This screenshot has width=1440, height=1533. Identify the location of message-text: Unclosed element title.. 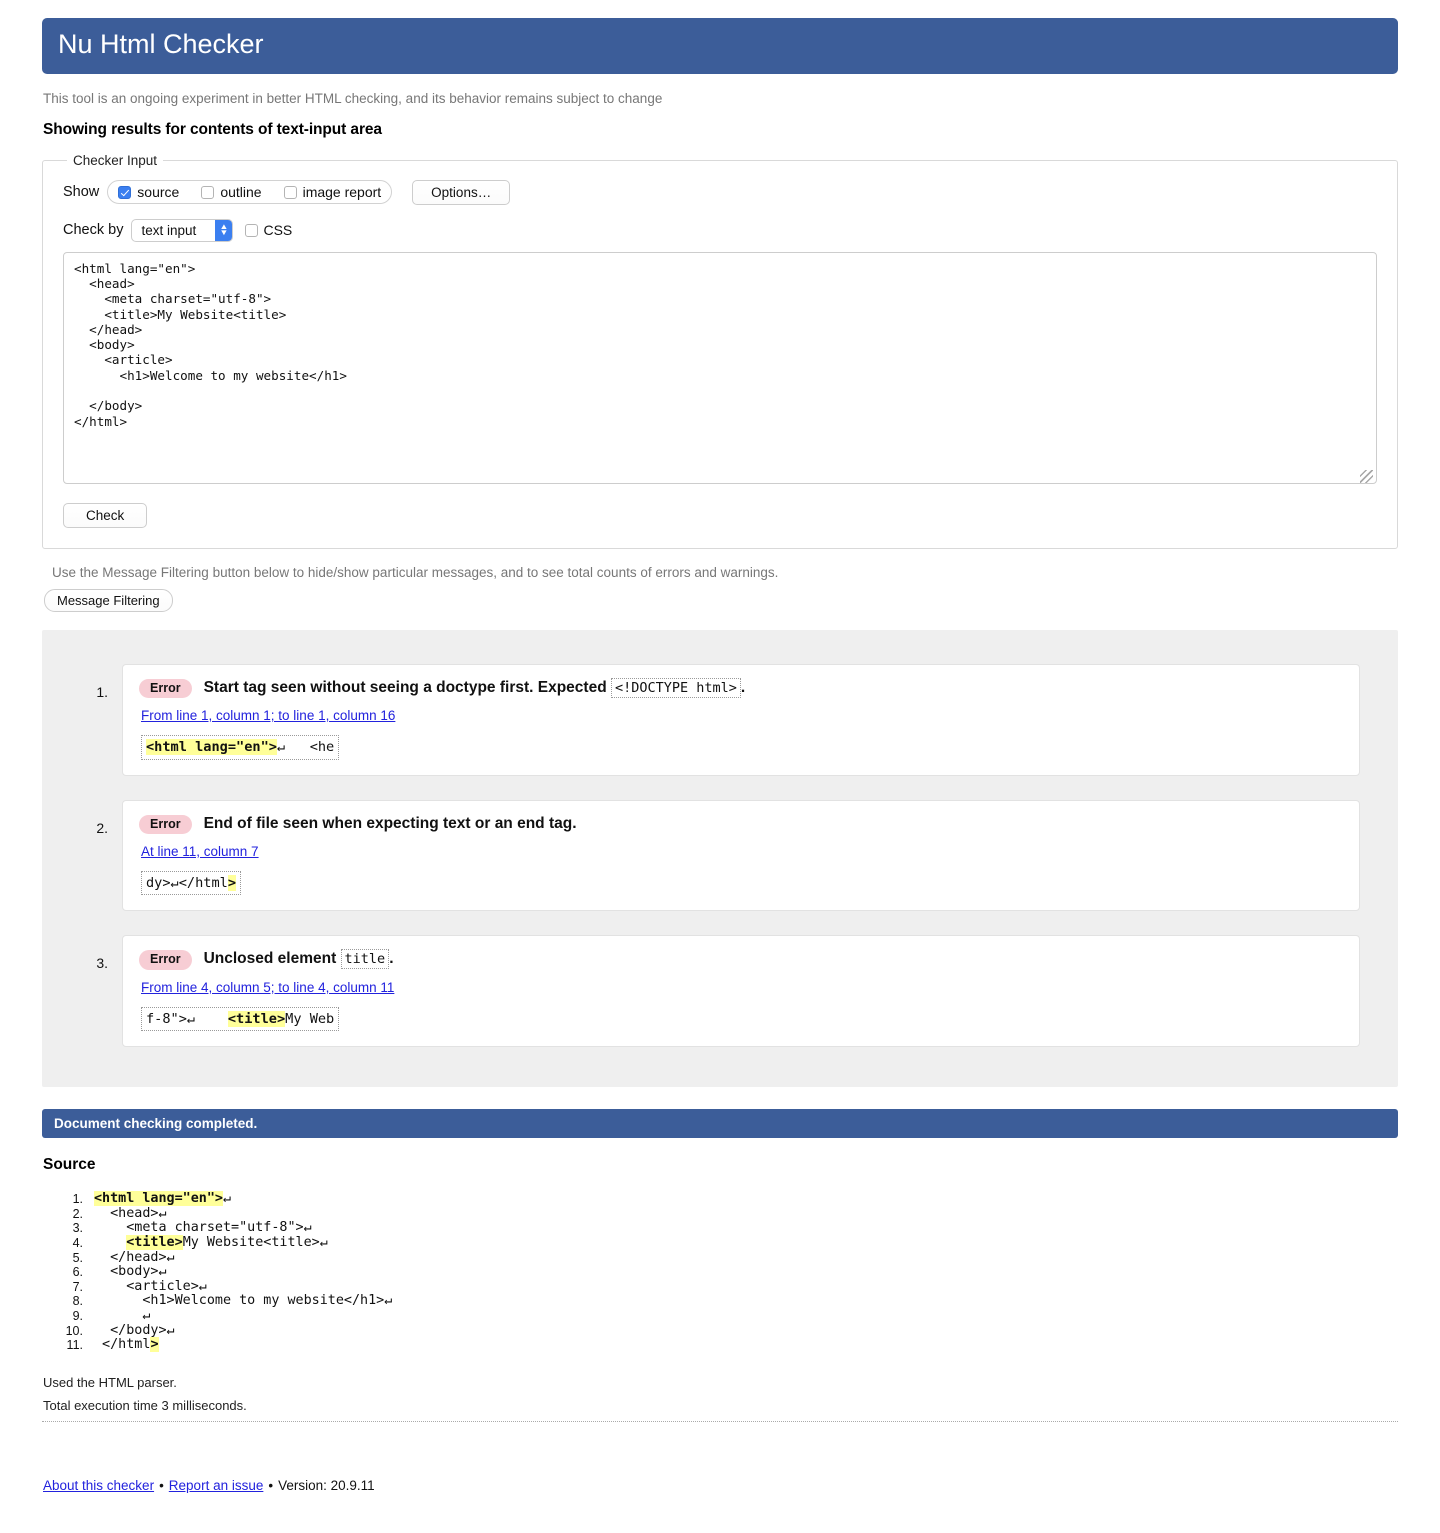
(298, 959).